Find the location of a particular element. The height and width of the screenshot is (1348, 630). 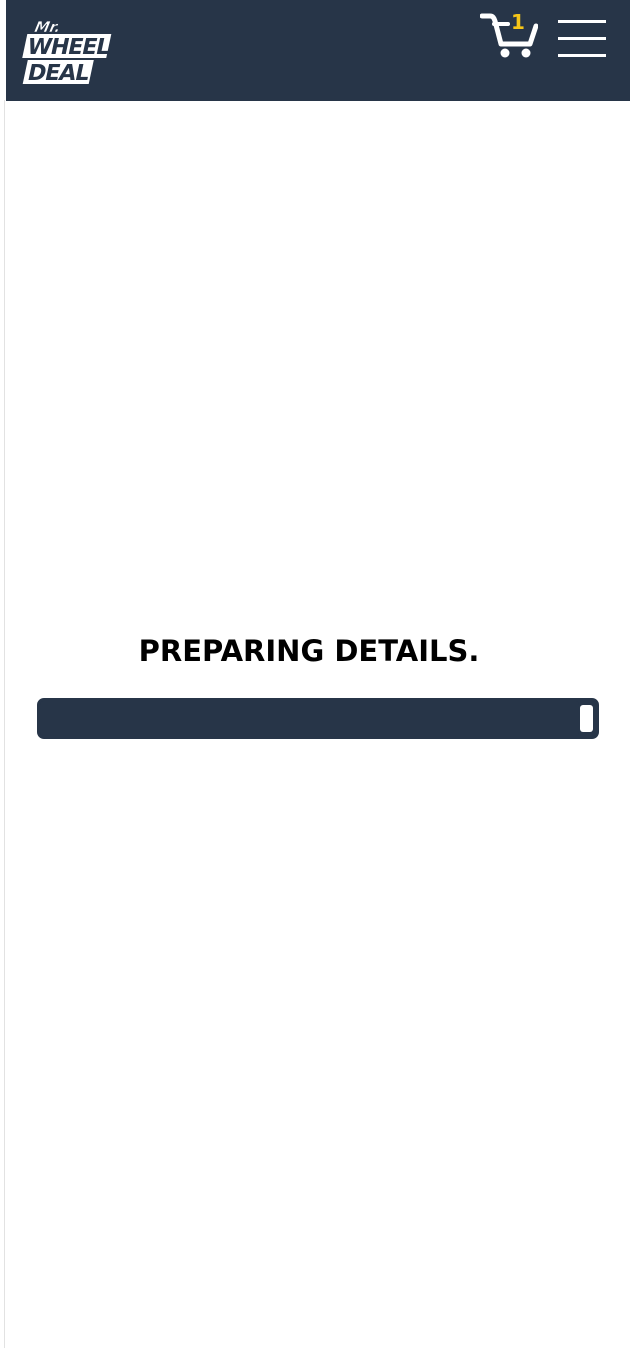

loading-status-title: PREPARING DETAILS. is located at coordinates (309, 651).